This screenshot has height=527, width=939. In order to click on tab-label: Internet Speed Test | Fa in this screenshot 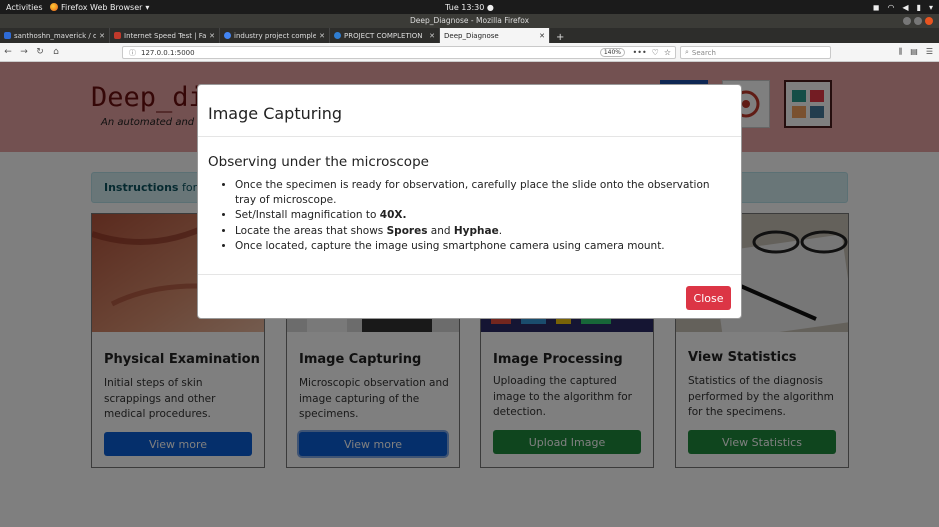, I will do `click(165, 35)`.